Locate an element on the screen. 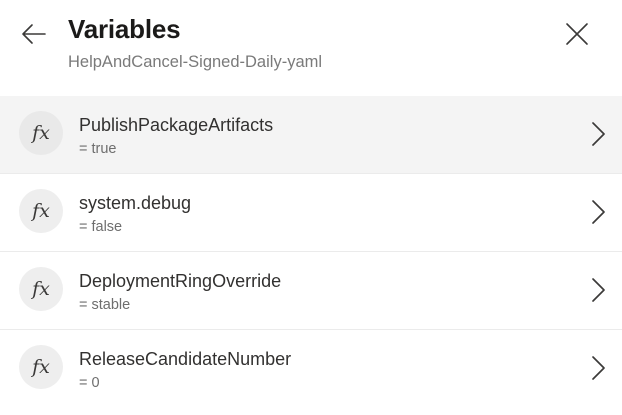 The image size is (622, 415). close-icon is located at coordinates (577, 34).